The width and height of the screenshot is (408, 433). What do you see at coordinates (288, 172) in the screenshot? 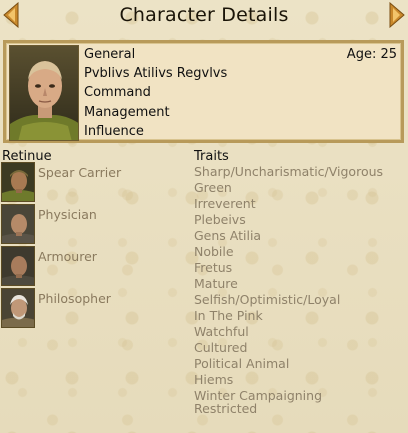
I see `trait-item: Sharp/Uncharismatic/Vigorous` at bounding box center [288, 172].